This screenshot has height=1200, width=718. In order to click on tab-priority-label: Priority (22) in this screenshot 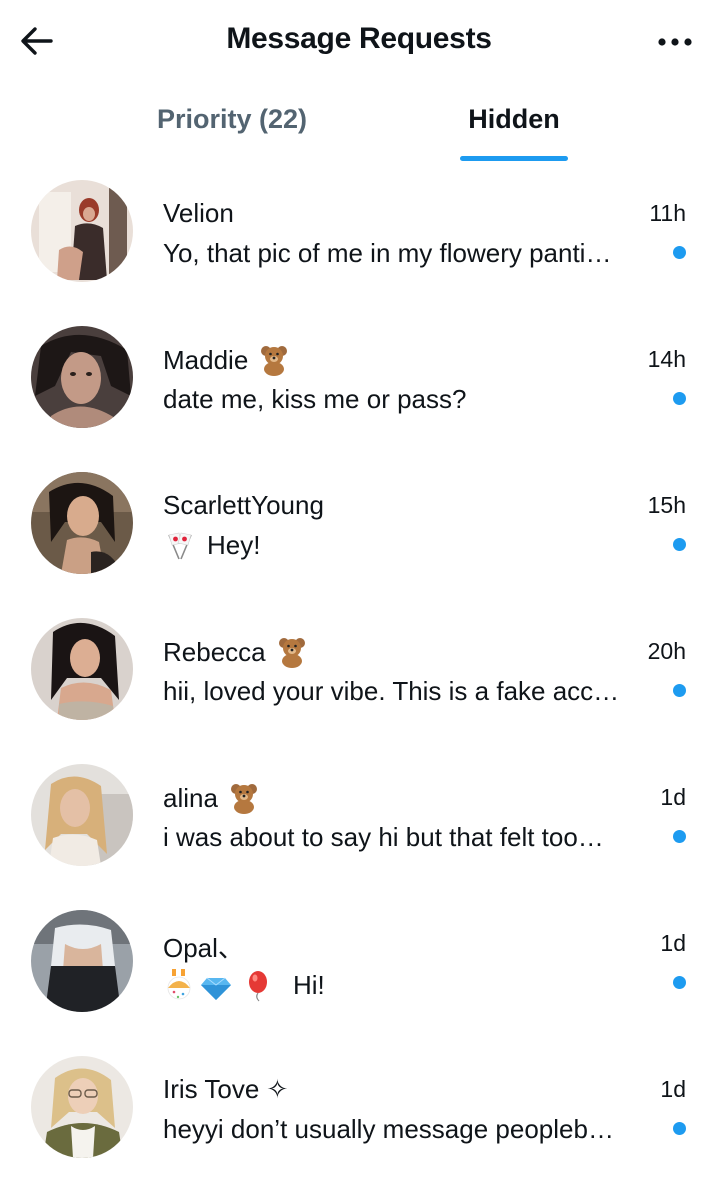, I will do `click(232, 119)`.